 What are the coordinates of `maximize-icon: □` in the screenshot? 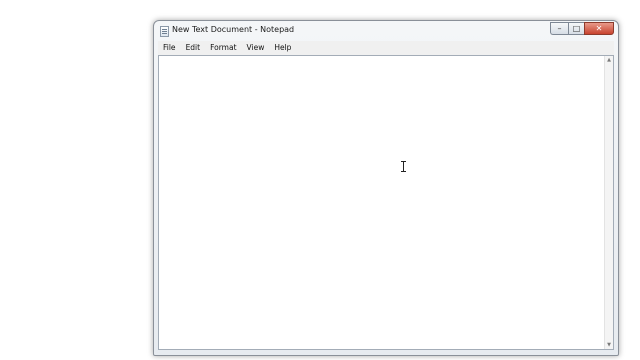 It's located at (576, 28).